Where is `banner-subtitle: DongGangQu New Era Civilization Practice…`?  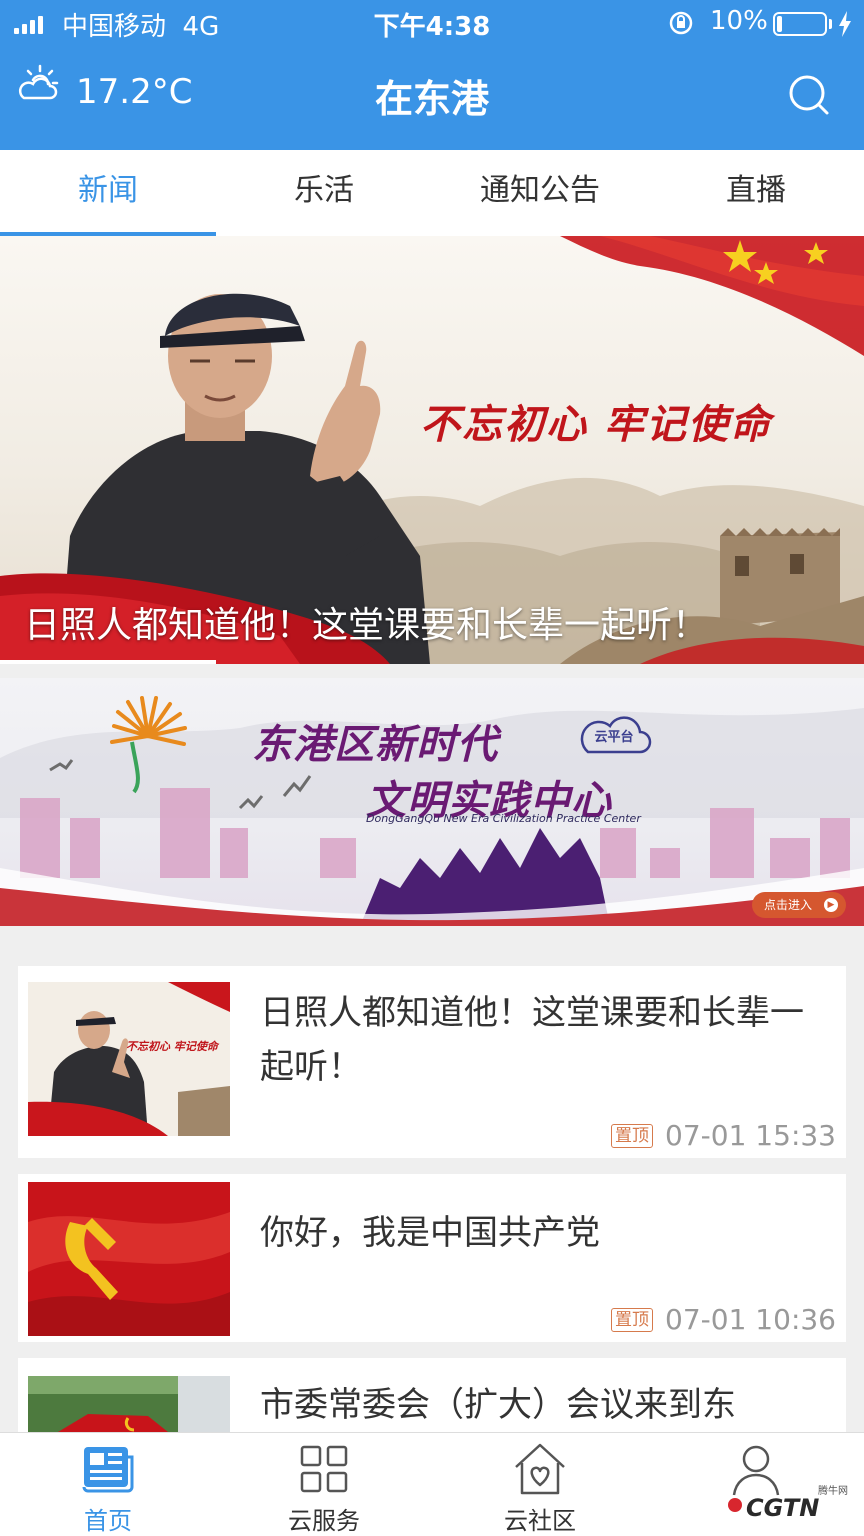
banner-subtitle: DongGangQu New Era Civilization Practice… is located at coordinates (503, 818).